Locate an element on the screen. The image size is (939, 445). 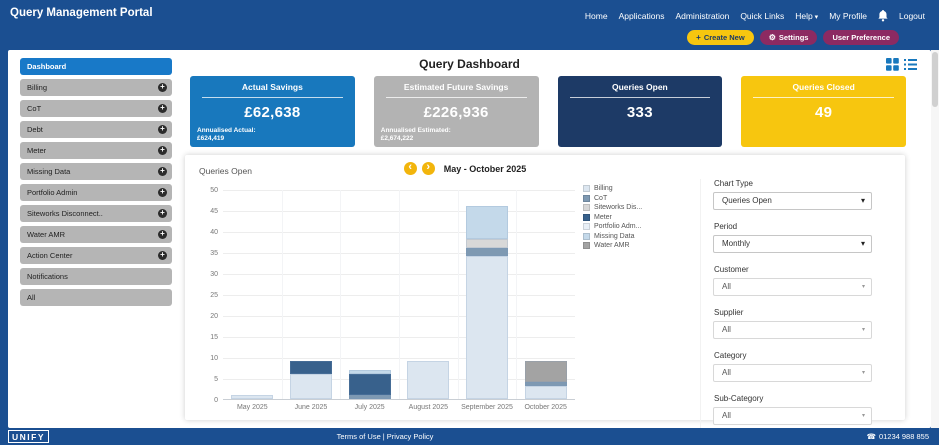
sidebar-item-missing-data: Missing Data + is located at coordinates (96, 171).